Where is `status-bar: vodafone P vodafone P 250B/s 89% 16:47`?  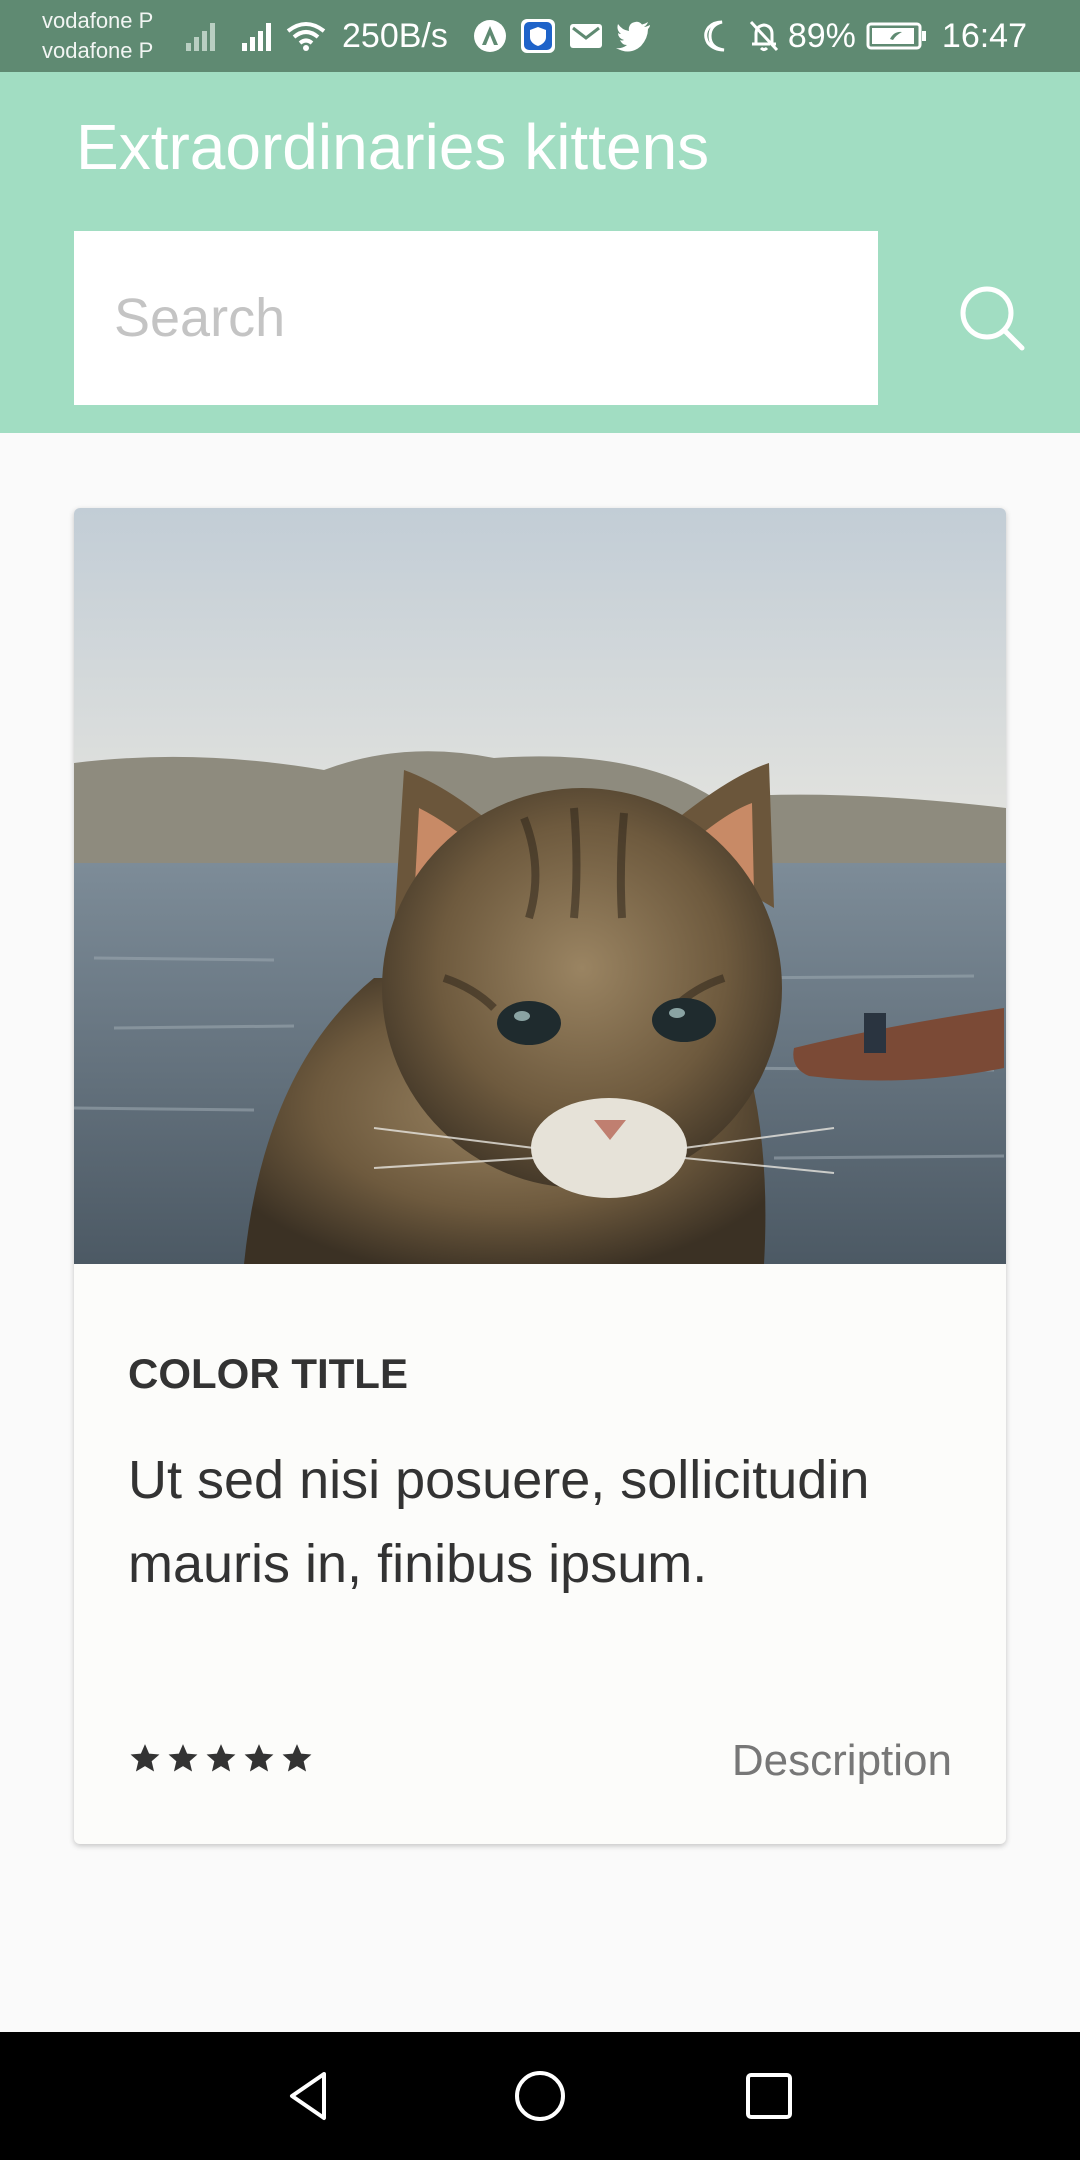
status-bar: vodafone P vodafone P 250B/s 89% 16:47 is located at coordinates (540, 36).